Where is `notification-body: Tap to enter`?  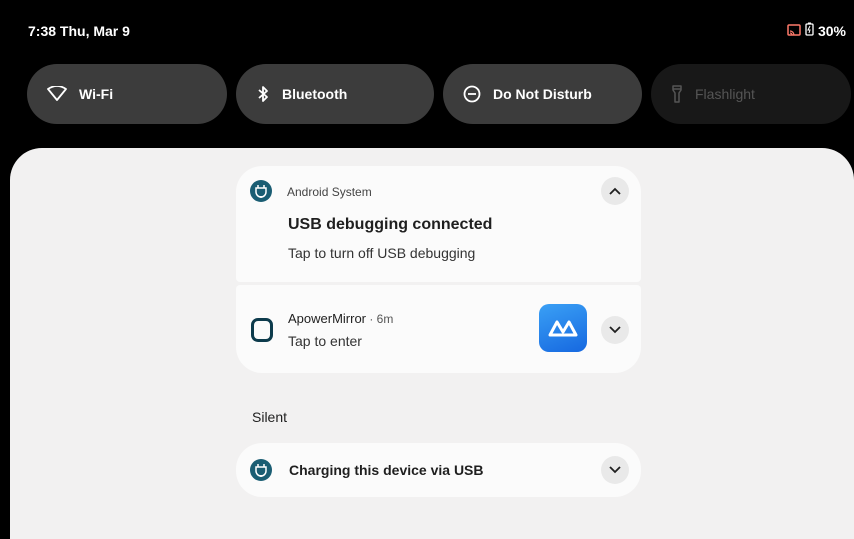
notification-body: Tap to enter is located at coordinates (325, 341).